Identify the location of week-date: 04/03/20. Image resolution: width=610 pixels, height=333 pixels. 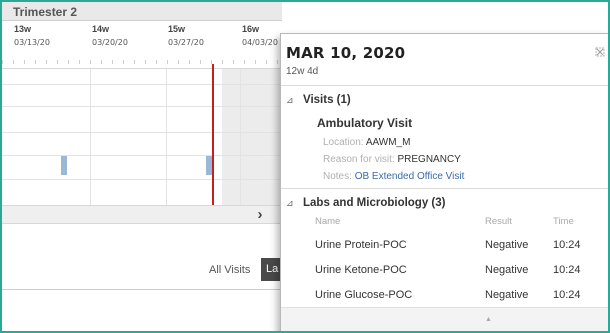
(260, 42).